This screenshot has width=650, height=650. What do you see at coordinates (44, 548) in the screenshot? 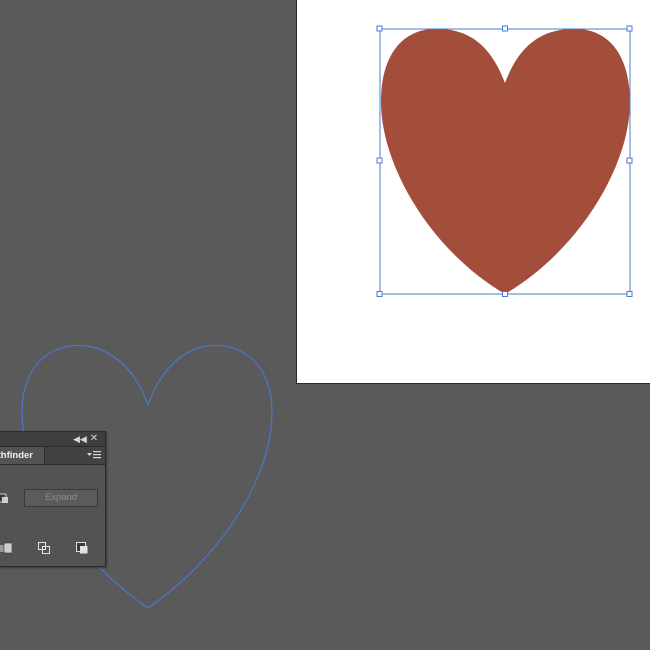
I see `outline-icon` at bounding box center [44, 548].